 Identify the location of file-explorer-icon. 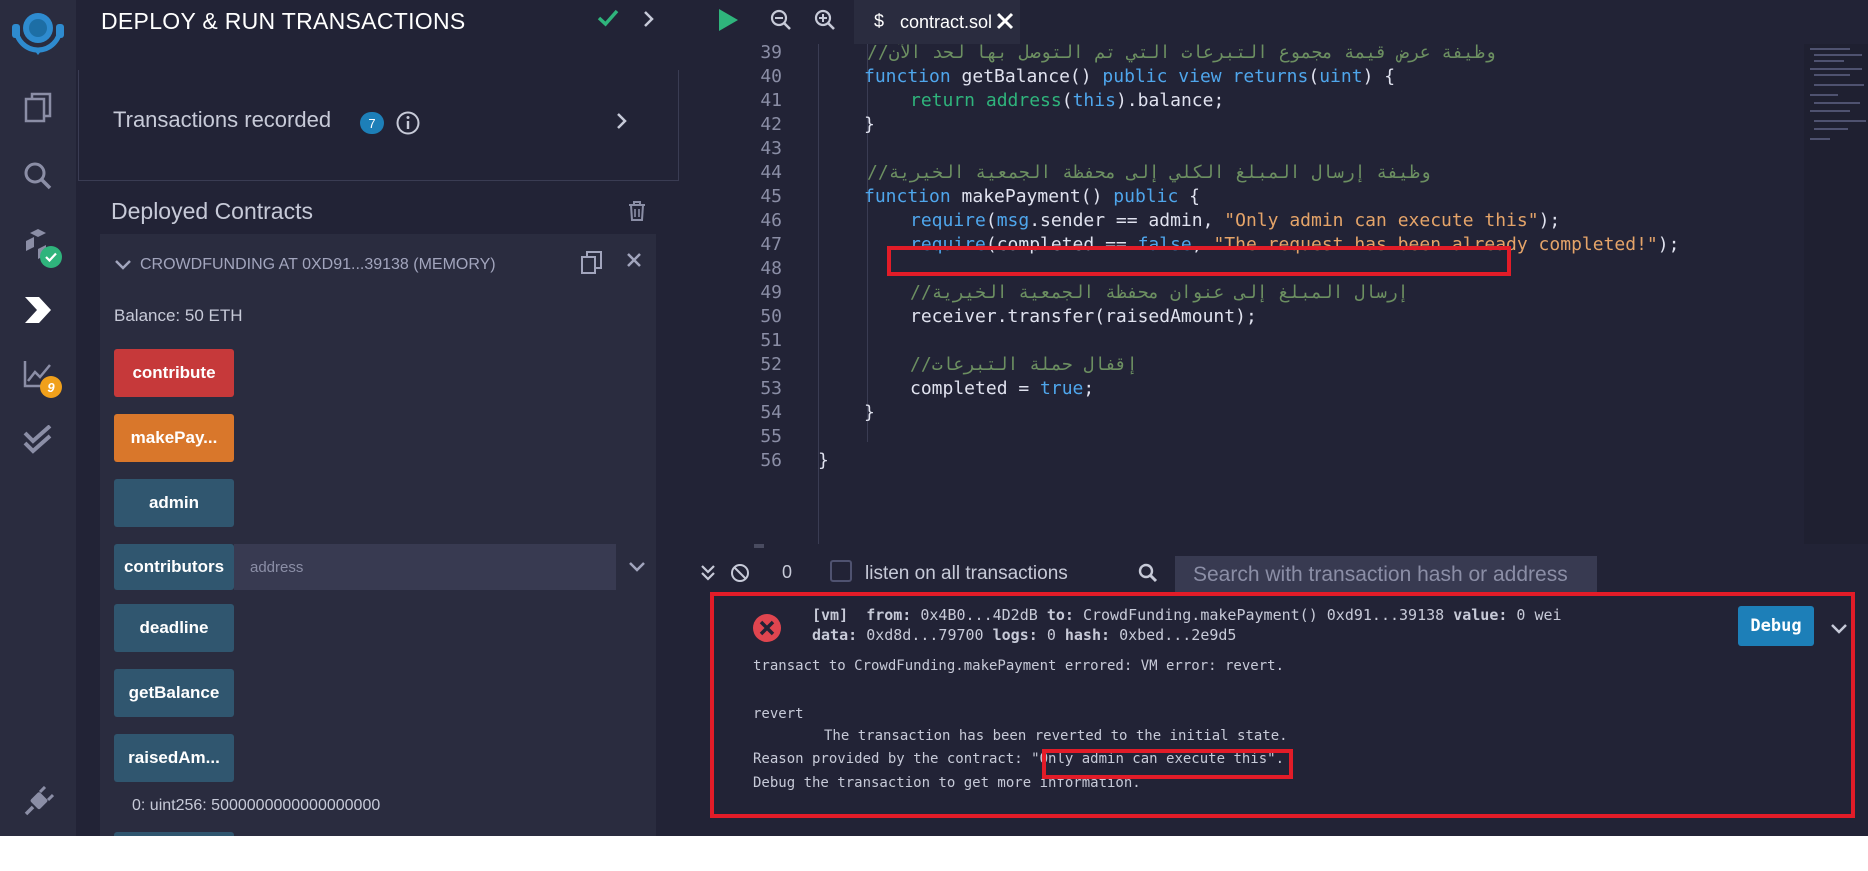
(38, 108).